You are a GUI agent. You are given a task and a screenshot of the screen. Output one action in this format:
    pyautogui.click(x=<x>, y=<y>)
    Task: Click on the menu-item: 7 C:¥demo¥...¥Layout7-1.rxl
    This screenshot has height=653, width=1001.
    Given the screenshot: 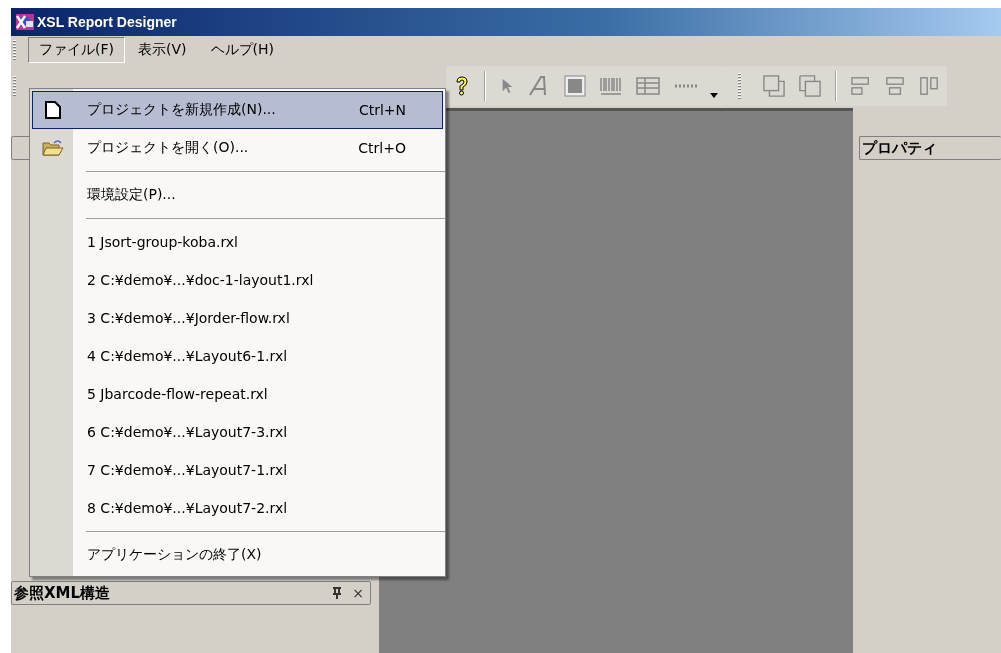 What is the action you would take?
    pyautogui.click(x=237, y=470)
    